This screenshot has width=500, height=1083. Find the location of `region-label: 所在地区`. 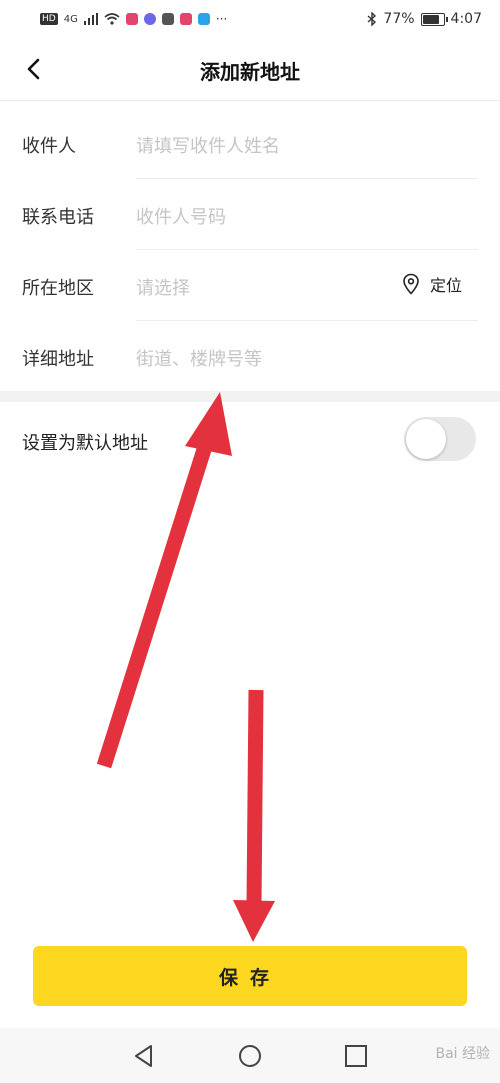

region-label: 所在地区 is located at coordinates (58, 288).